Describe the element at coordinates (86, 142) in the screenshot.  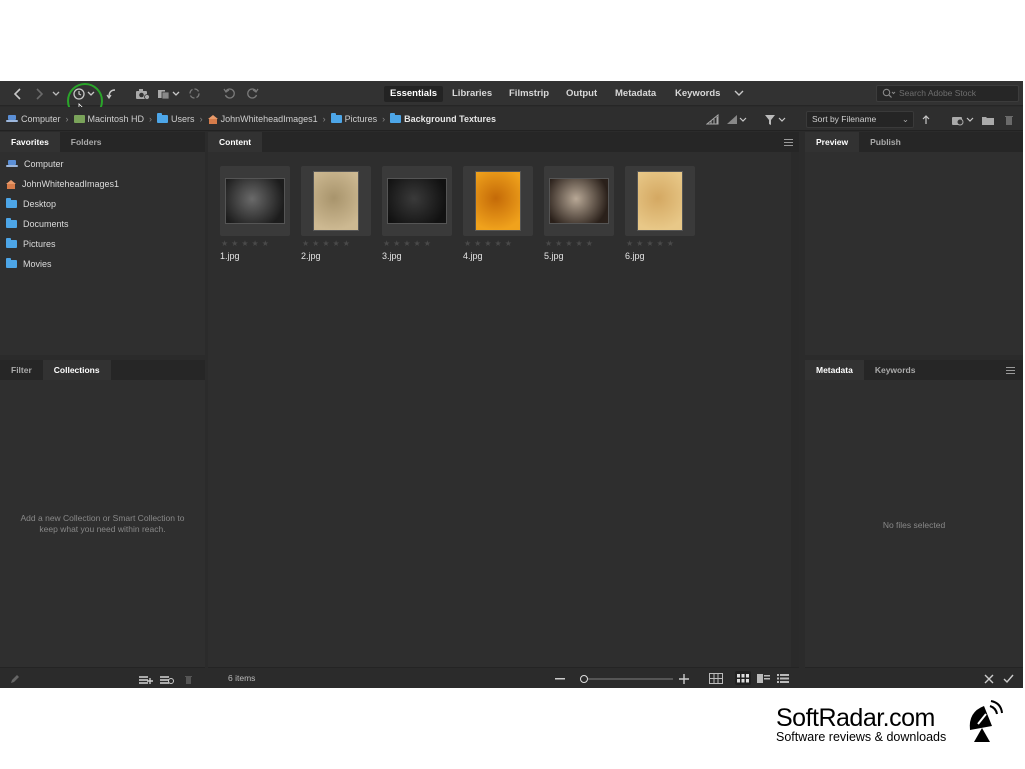
I see `tab-folders: Folders` at that location.